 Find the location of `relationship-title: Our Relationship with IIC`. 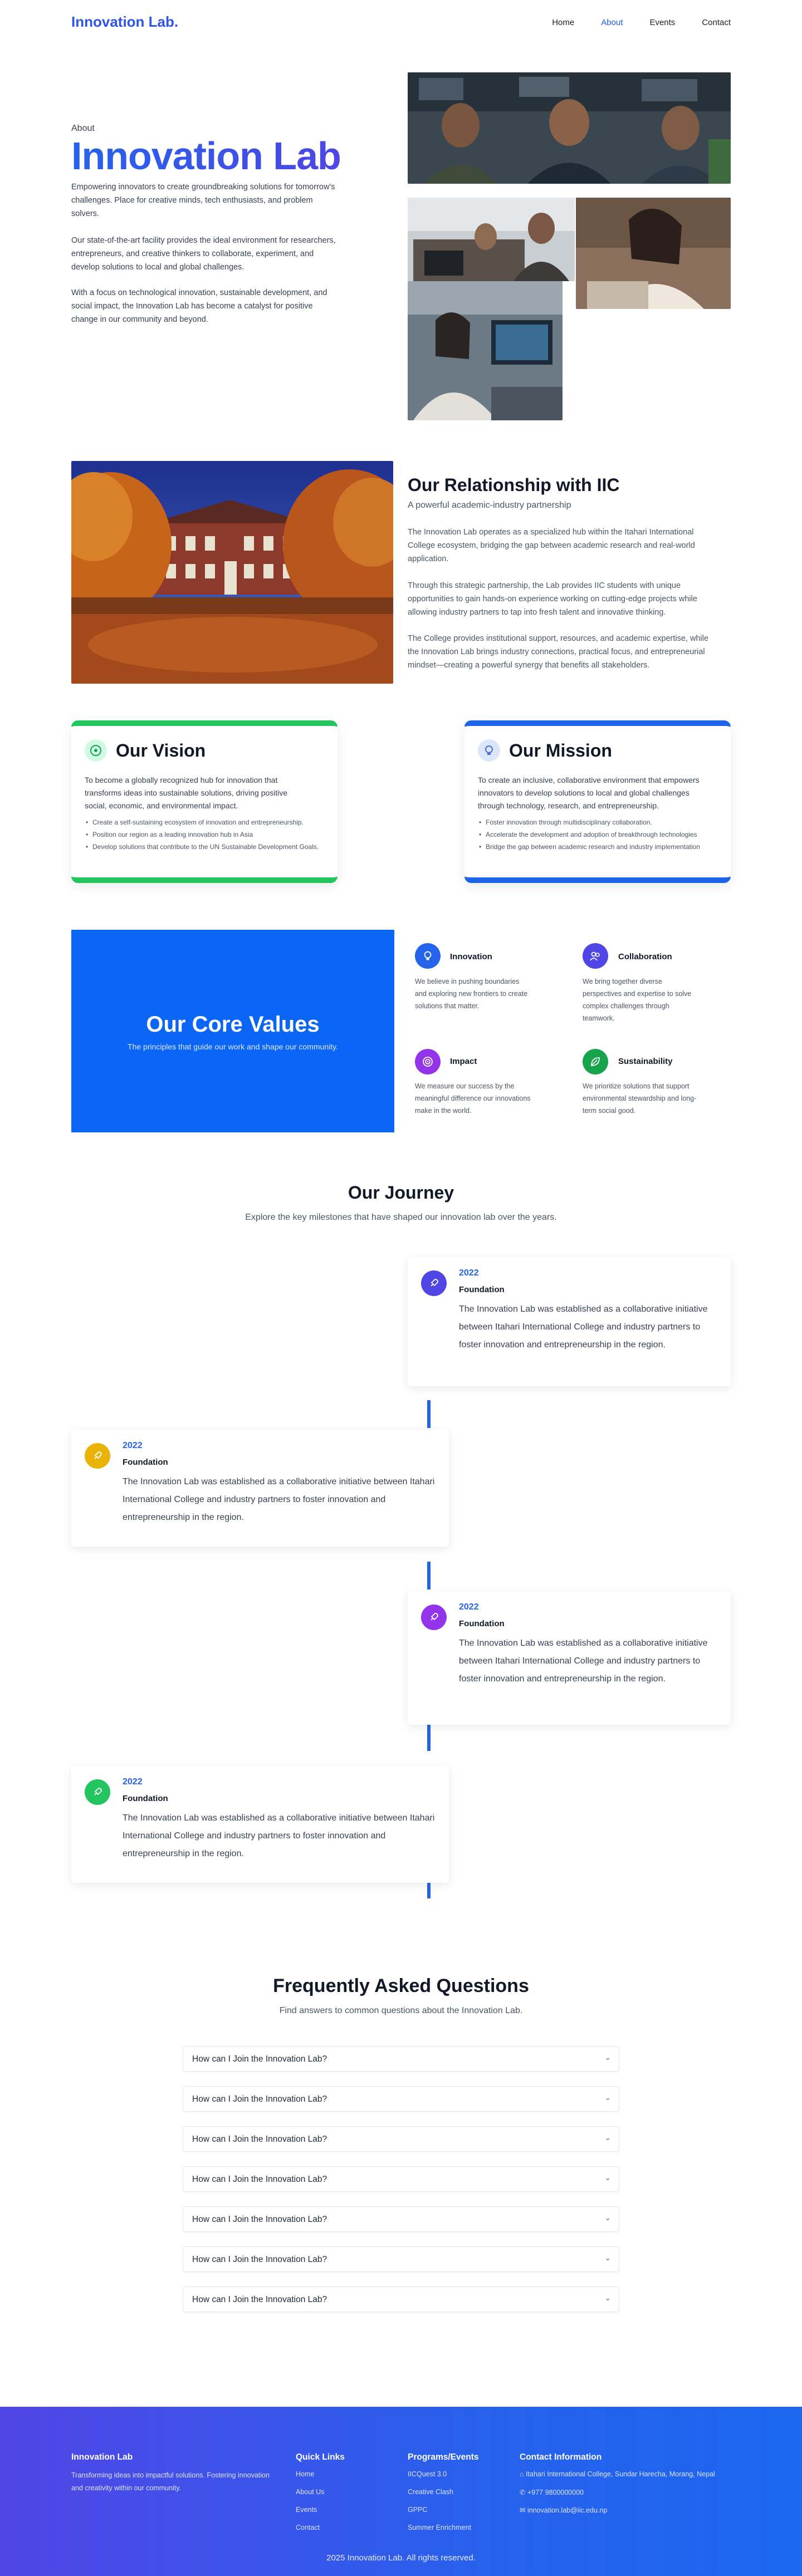

relationship-title: Our Relationship with IIC is located at coordinates (514, 485).